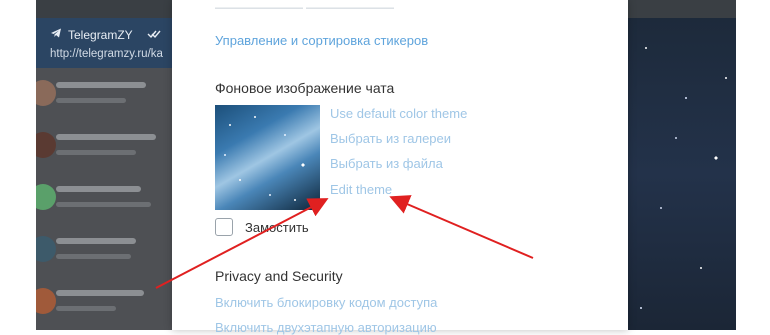  What do you see at coordinates (386, 163) in the screenshot?
I see `choose-from-file-link: Выбрать из файла` at bounding box center [386, 163].